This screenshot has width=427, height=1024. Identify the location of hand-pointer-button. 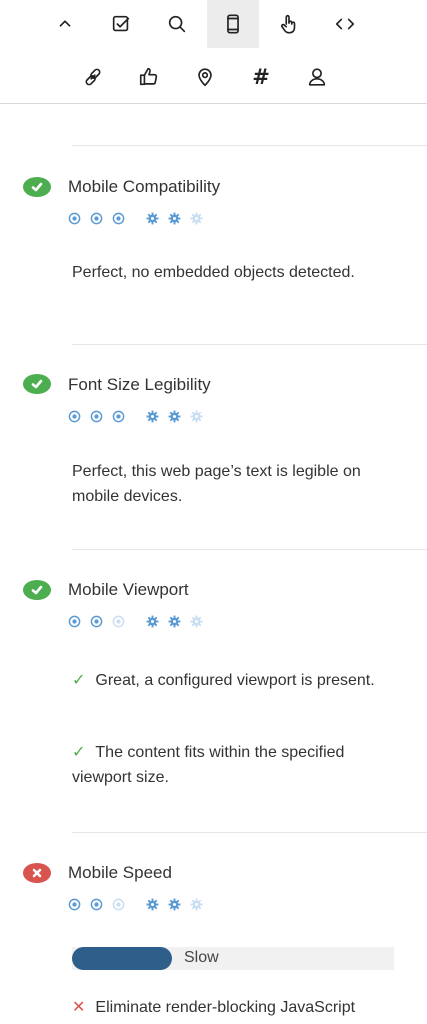
(289, 24).